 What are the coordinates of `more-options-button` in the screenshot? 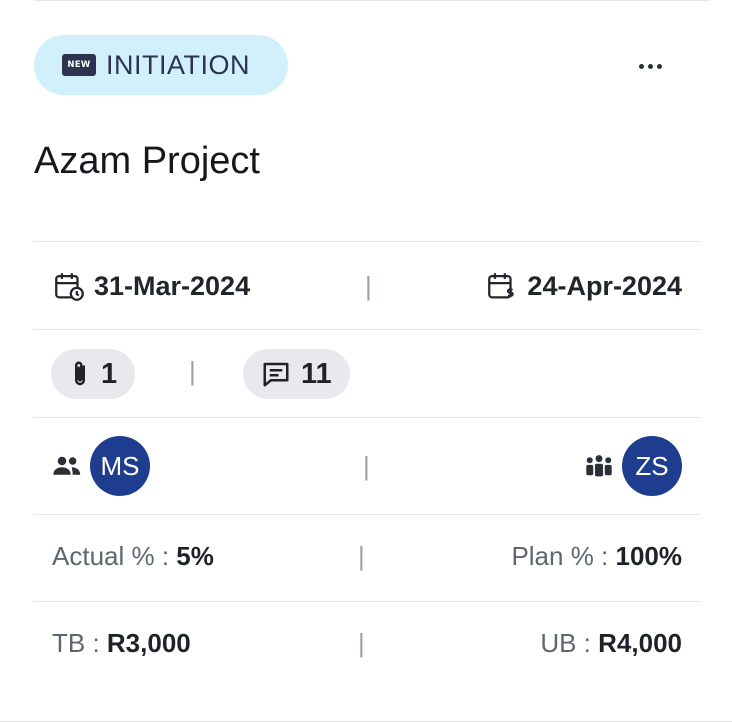 It's located at (650, 66).